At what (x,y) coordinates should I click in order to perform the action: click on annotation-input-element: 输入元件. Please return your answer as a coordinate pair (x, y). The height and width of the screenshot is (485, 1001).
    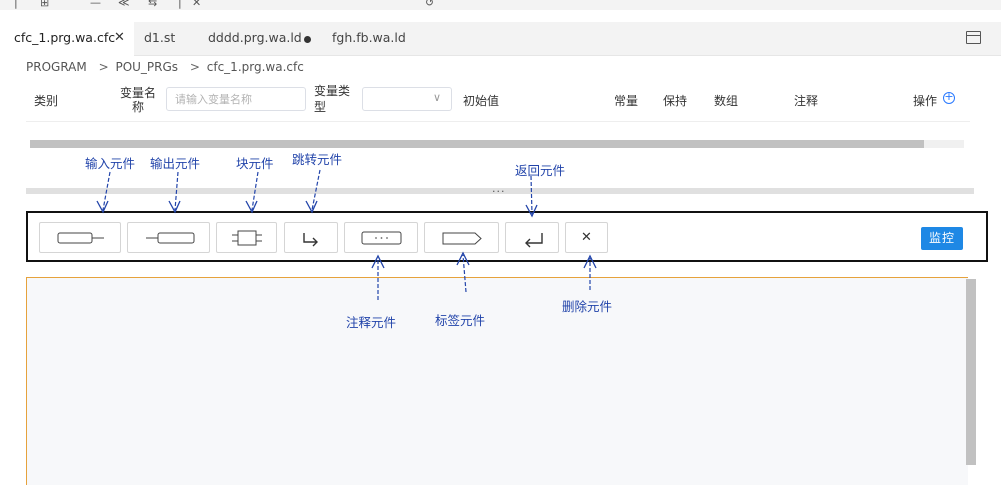
    Looking at the image, I should click on (110, 163).